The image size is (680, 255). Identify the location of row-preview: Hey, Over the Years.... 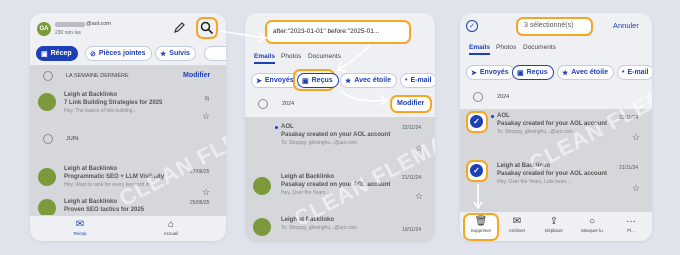
(305, 193).